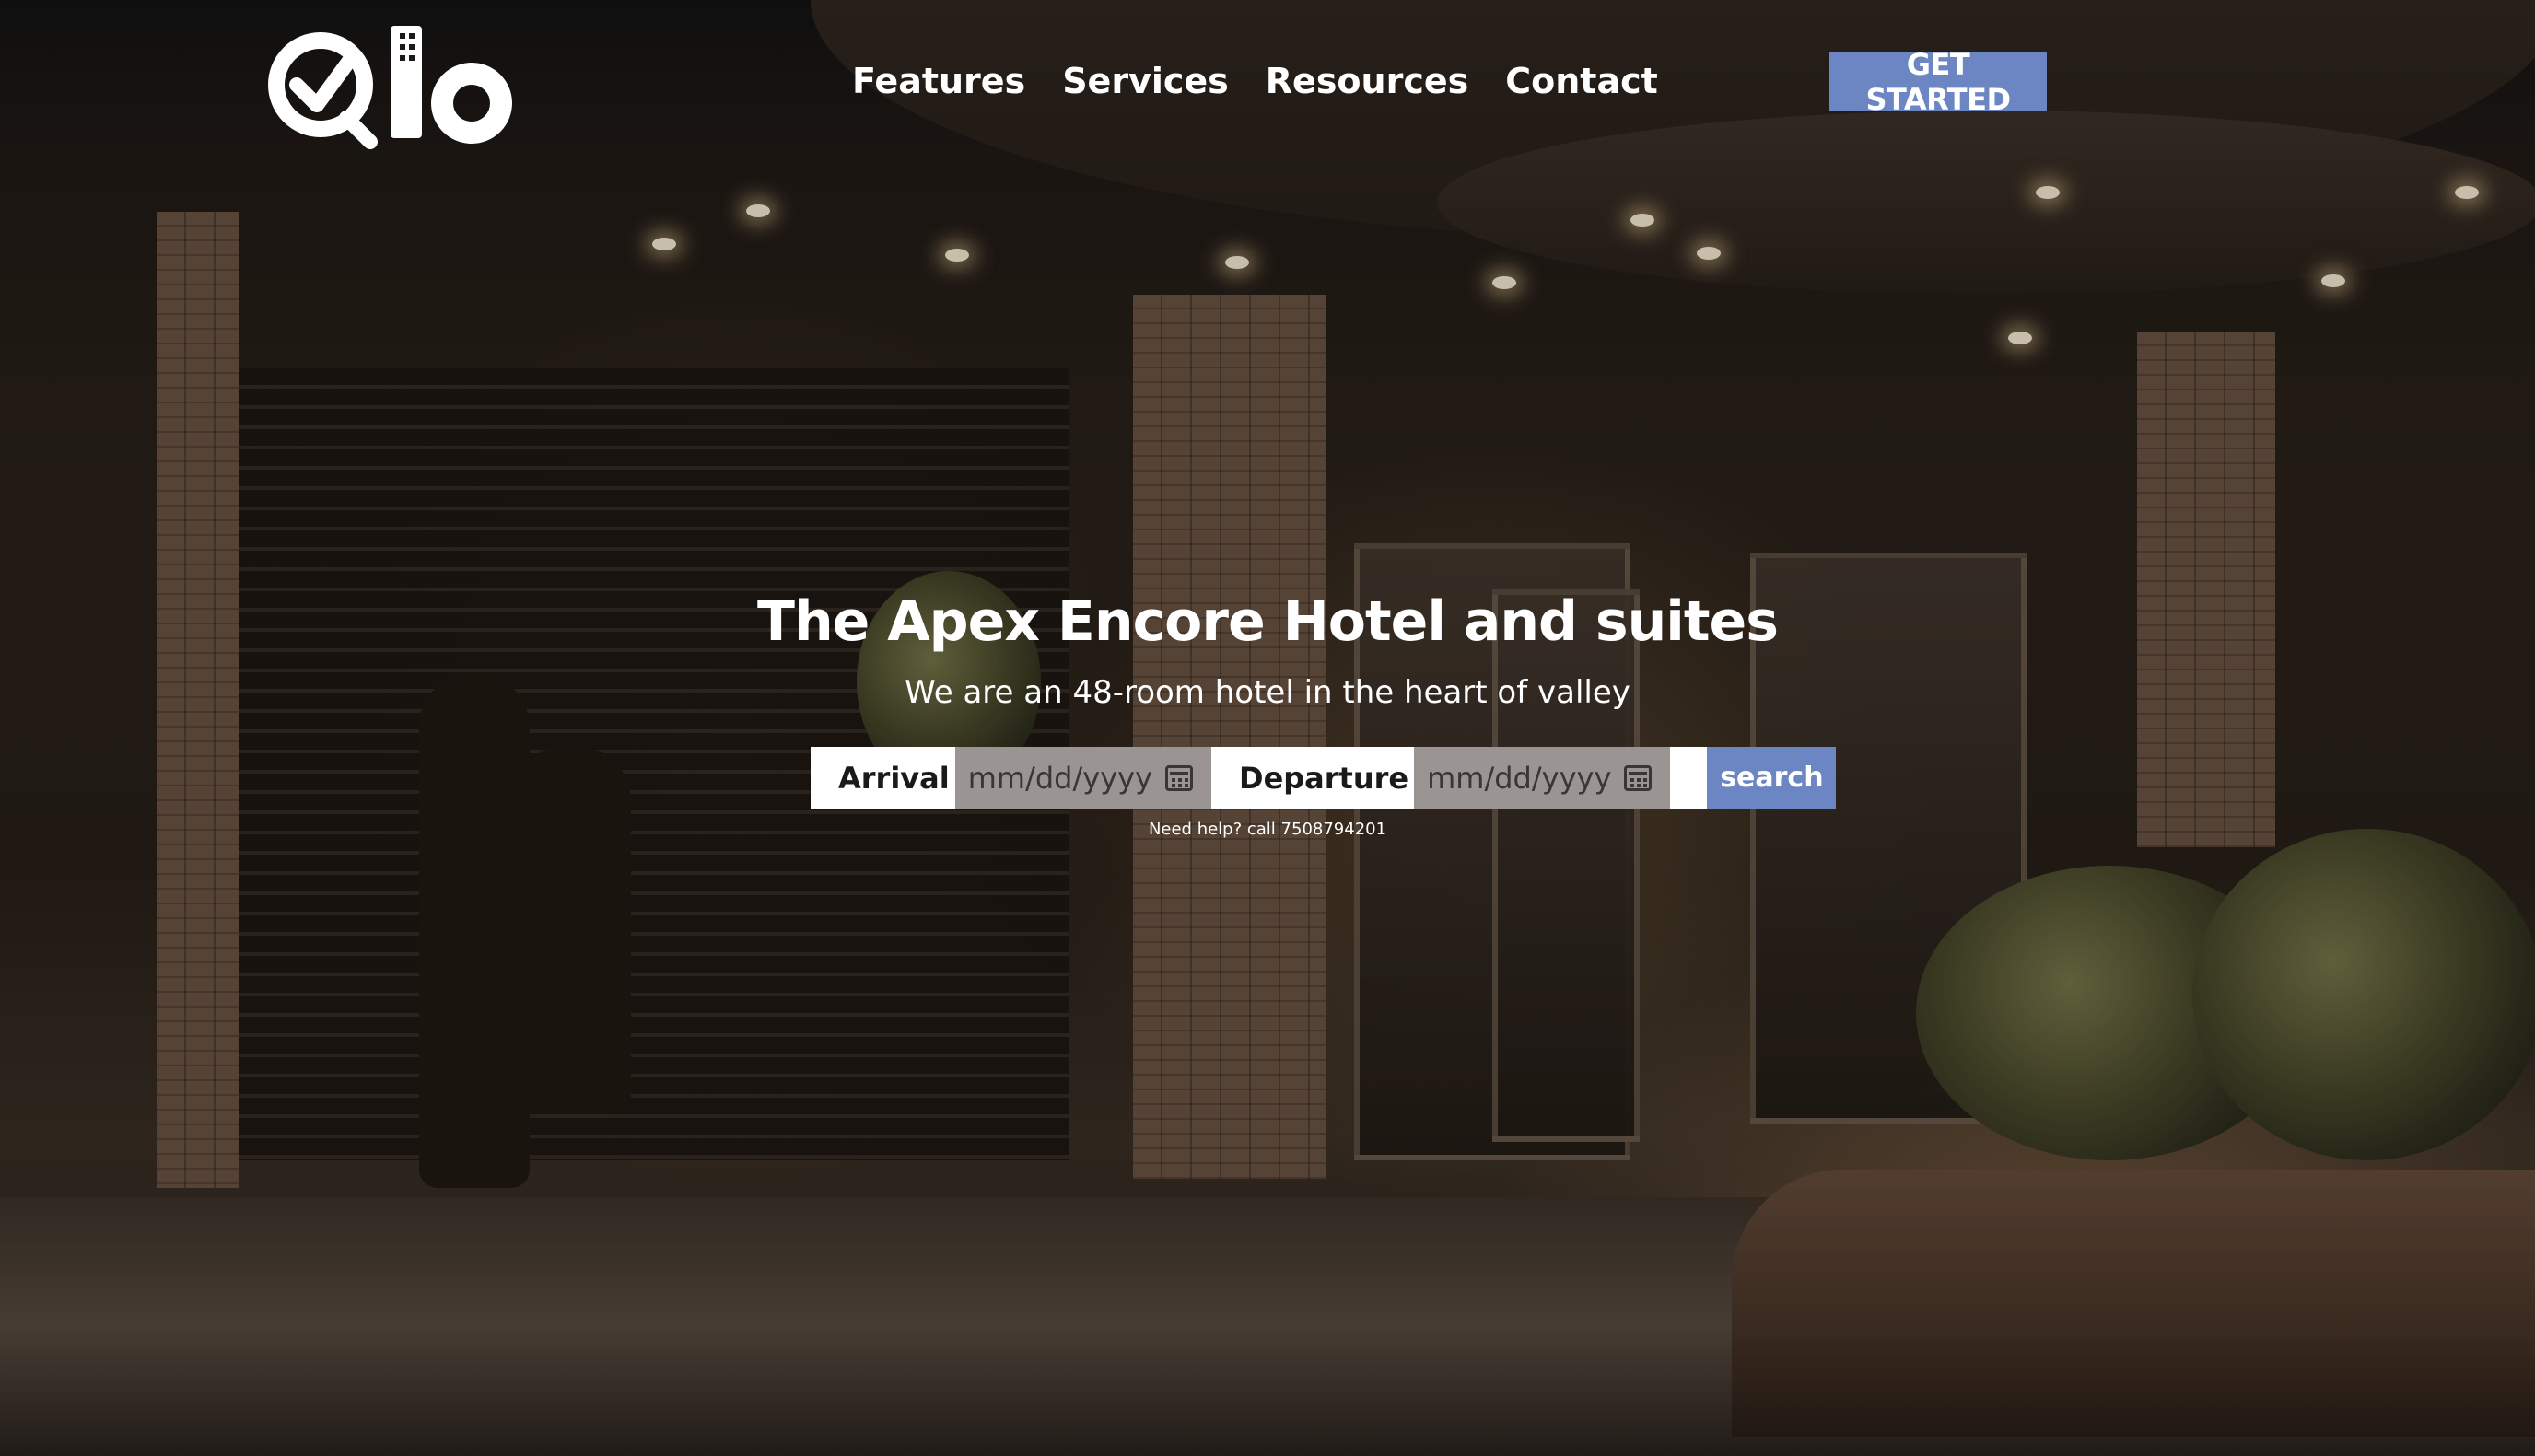 This screenshot has width=2535, height=1456. What do you see at coordinates (1268, 621) in the screenshot?
I see `hero-title: The Apex Encore Hotel and suites` at bounding box center [1268, 621].